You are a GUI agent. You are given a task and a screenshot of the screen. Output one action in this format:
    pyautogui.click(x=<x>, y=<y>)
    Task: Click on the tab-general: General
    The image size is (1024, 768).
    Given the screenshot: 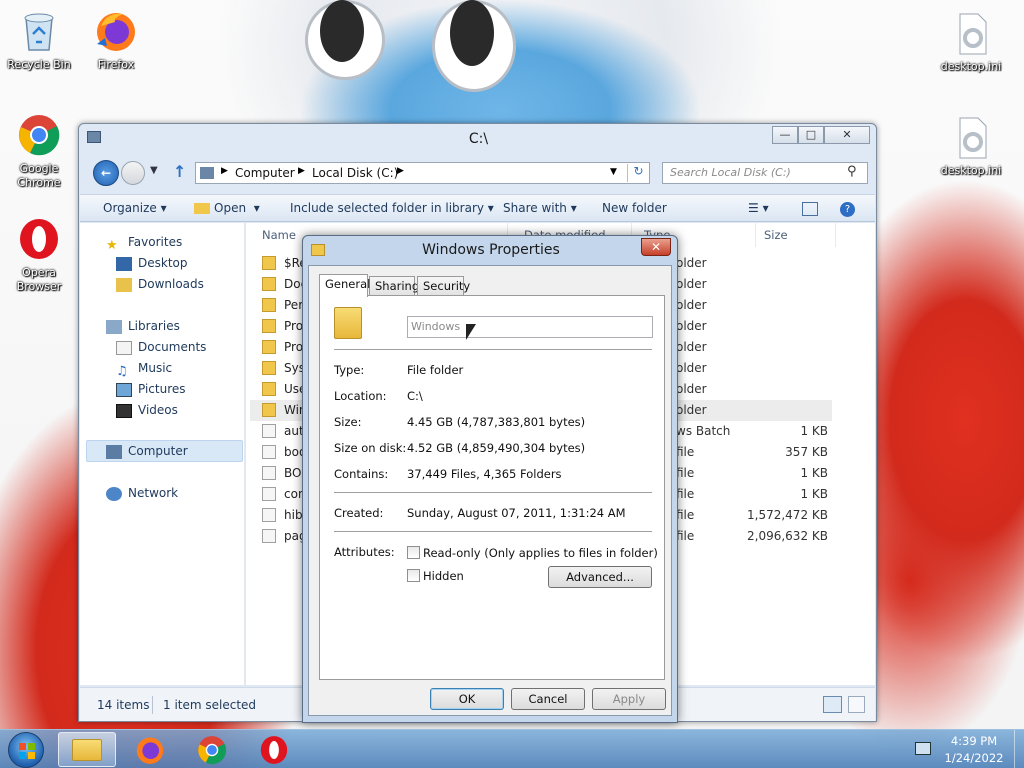 What is the action you would take?
    pyautogui.click(x=344, y=285)
    